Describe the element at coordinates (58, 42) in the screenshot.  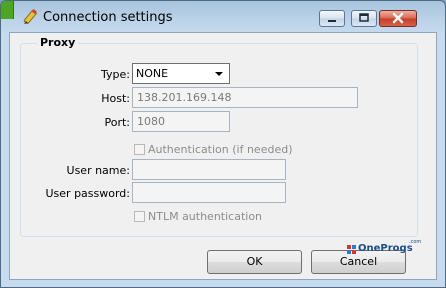
I see `proxy-group-label: Proxy` at that location.